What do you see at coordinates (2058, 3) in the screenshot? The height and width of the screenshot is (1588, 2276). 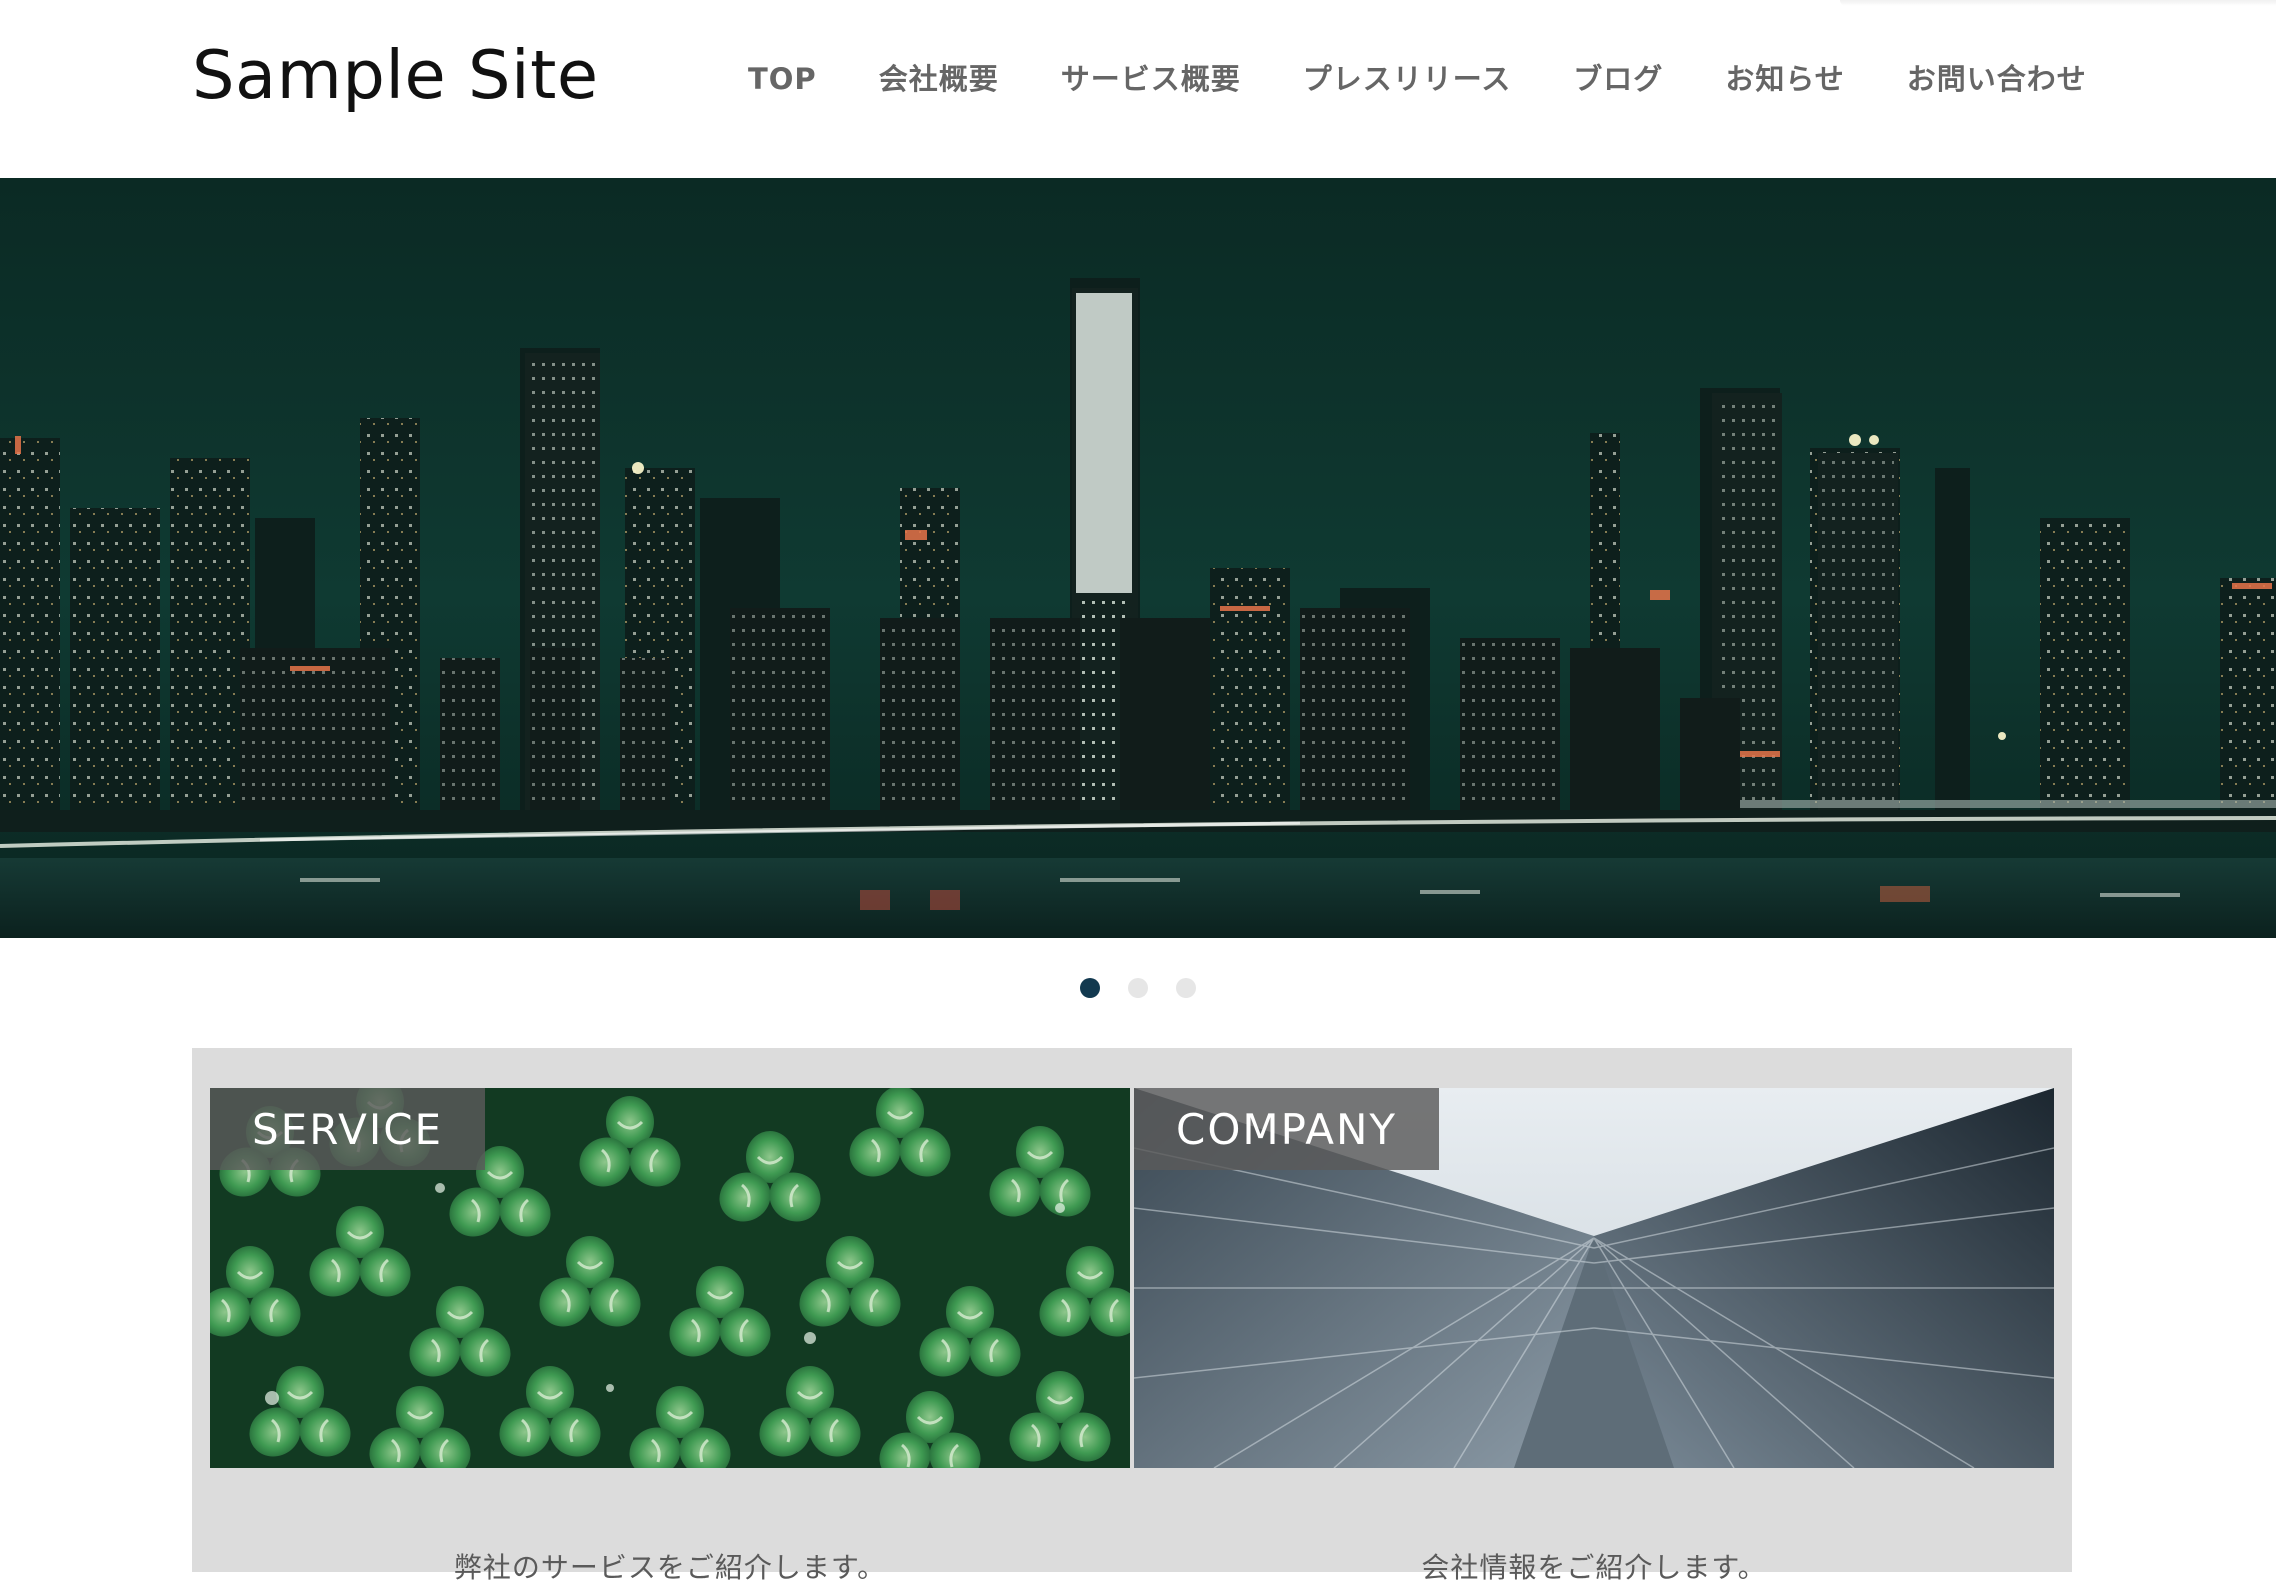 I see `header-shadow` at bounding box center [2058, 3].